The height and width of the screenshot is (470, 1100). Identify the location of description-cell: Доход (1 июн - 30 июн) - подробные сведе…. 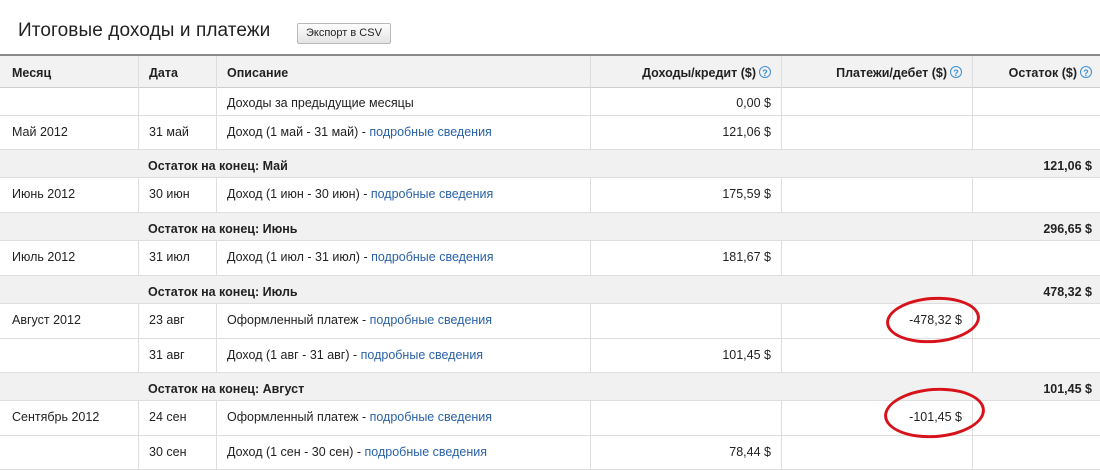
(403, 195).